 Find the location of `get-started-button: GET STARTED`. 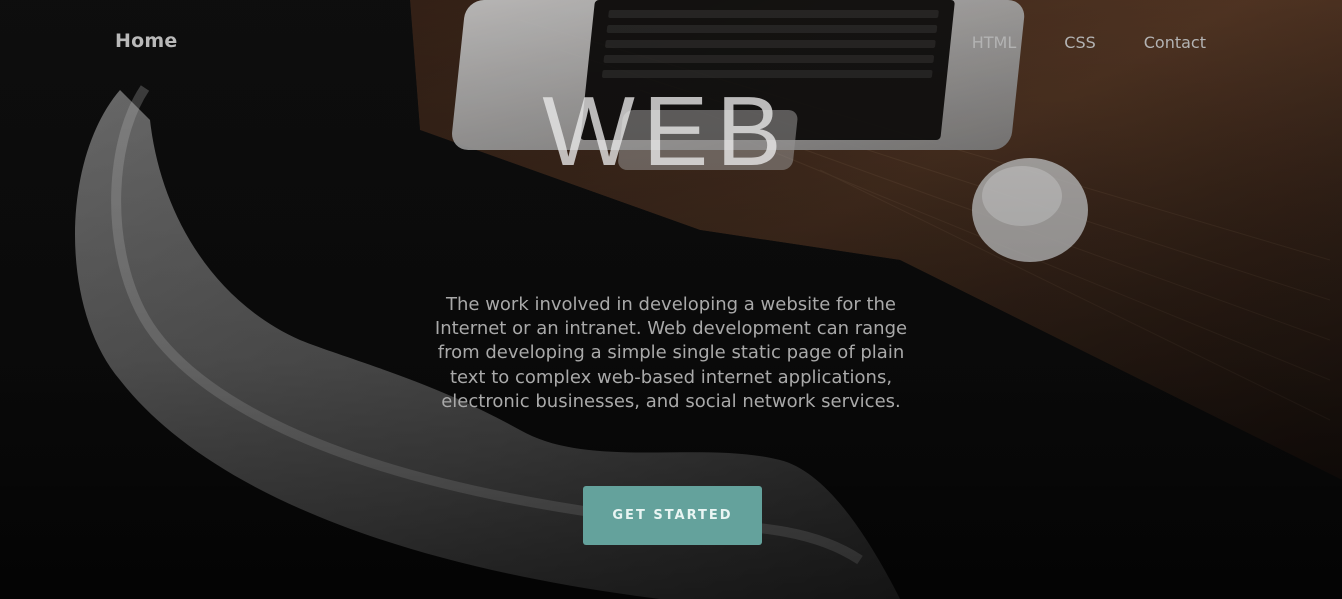

get-started-button: GET STARTED is located at coordinates (672, 515).